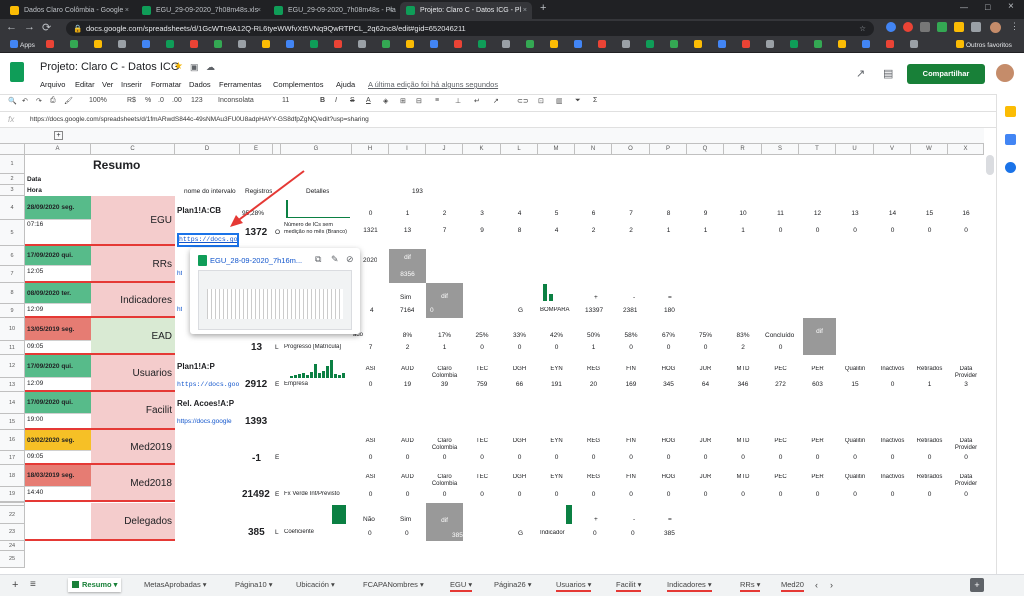 Image resolution: width=1024 pixels, height=596 pixels. Describe the element at coordinates (53, 101) in the screenshot. I see `print-icon: ⎙` at that location.